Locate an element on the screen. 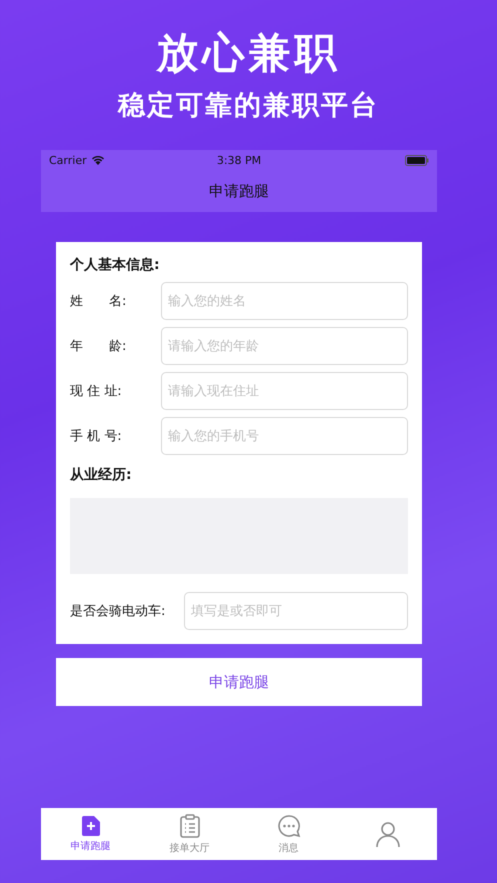  field-label: 是否会骑电动车: is located at coordinates (118, 611).